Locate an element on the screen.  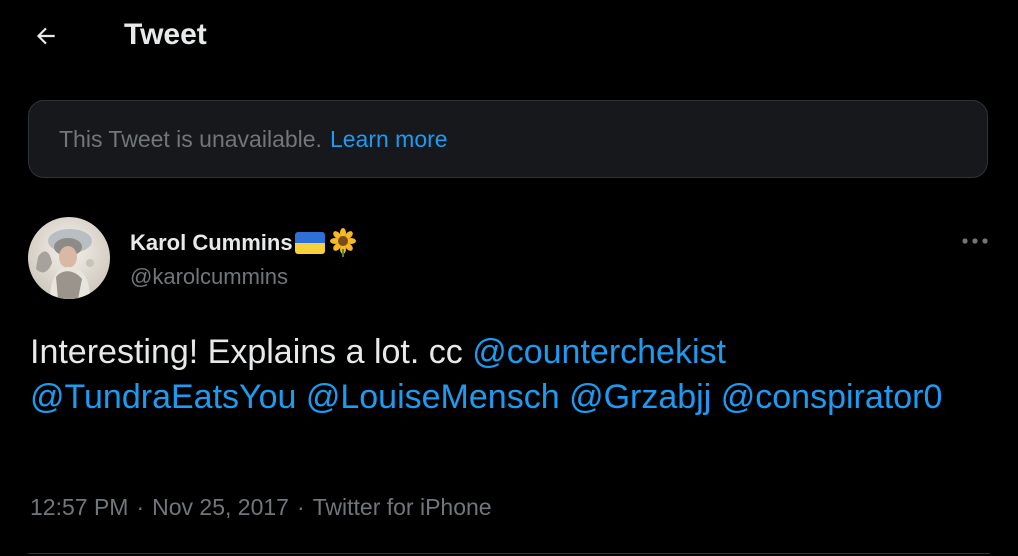
tweet-source: Twitter for iPhone is located at coordinates (402, 507).